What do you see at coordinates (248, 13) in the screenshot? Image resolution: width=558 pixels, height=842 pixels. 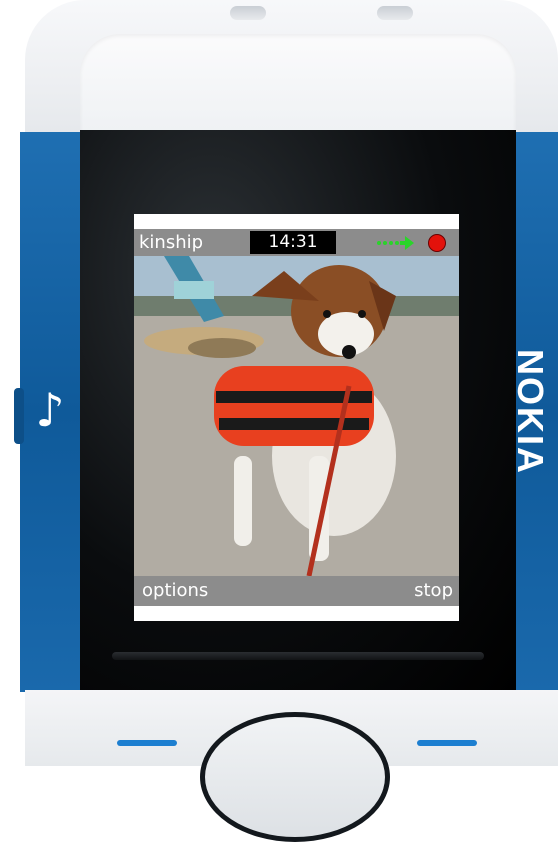 I see `earpiece-left` at bounding box center [248, 13].